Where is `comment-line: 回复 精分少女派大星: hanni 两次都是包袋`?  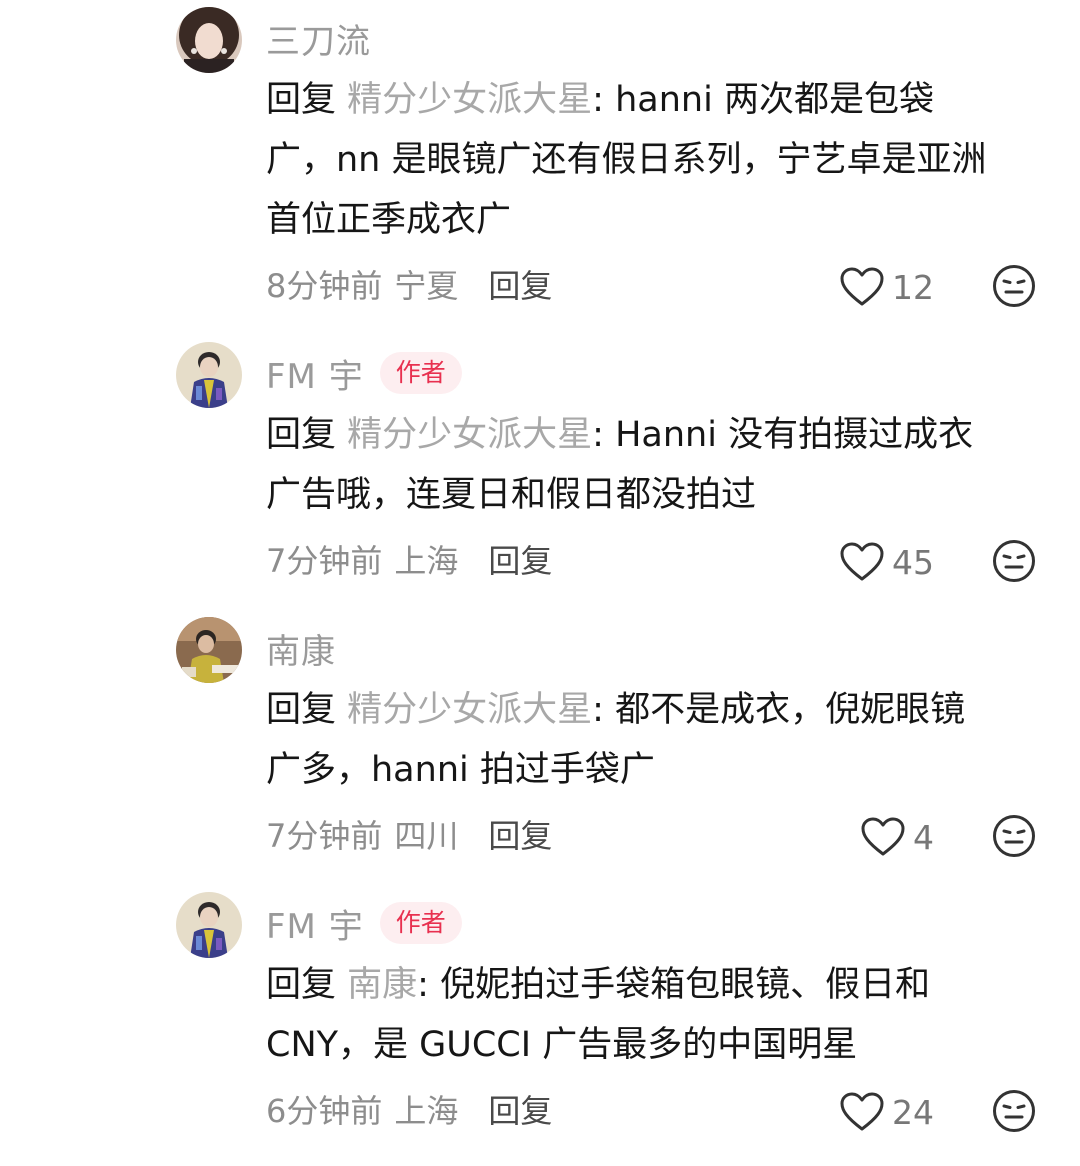 comment-line: 回复 精分少女派大星: hanni 两次都是包袋 is located at coordinates (600, 100).